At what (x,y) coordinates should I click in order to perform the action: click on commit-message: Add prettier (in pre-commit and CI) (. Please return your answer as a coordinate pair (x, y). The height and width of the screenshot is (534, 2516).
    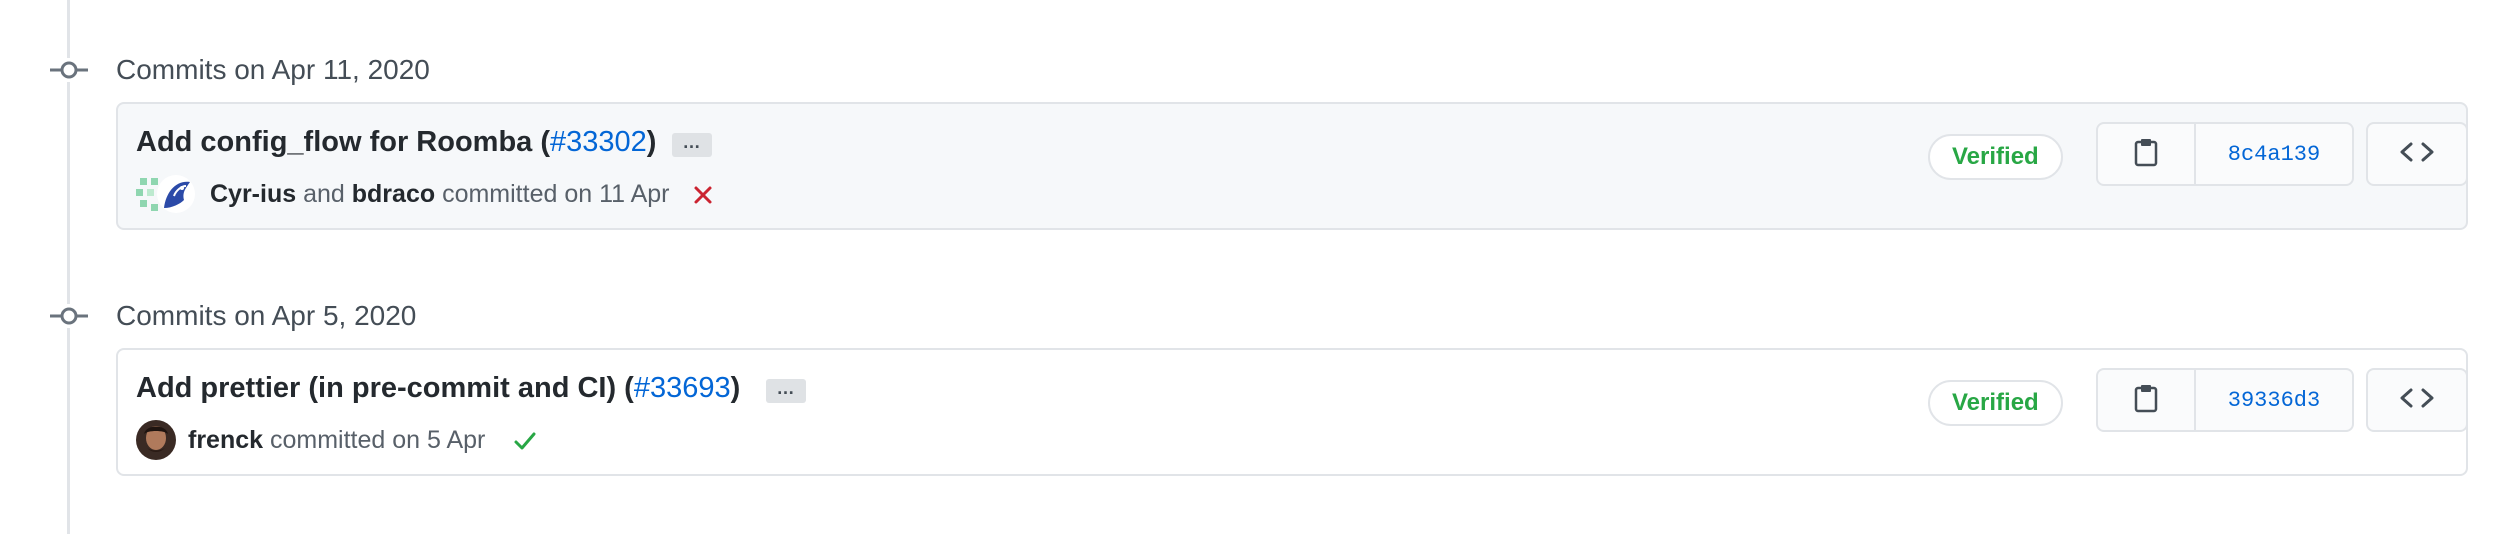
    Looking at the image, I should click on (385, 388).